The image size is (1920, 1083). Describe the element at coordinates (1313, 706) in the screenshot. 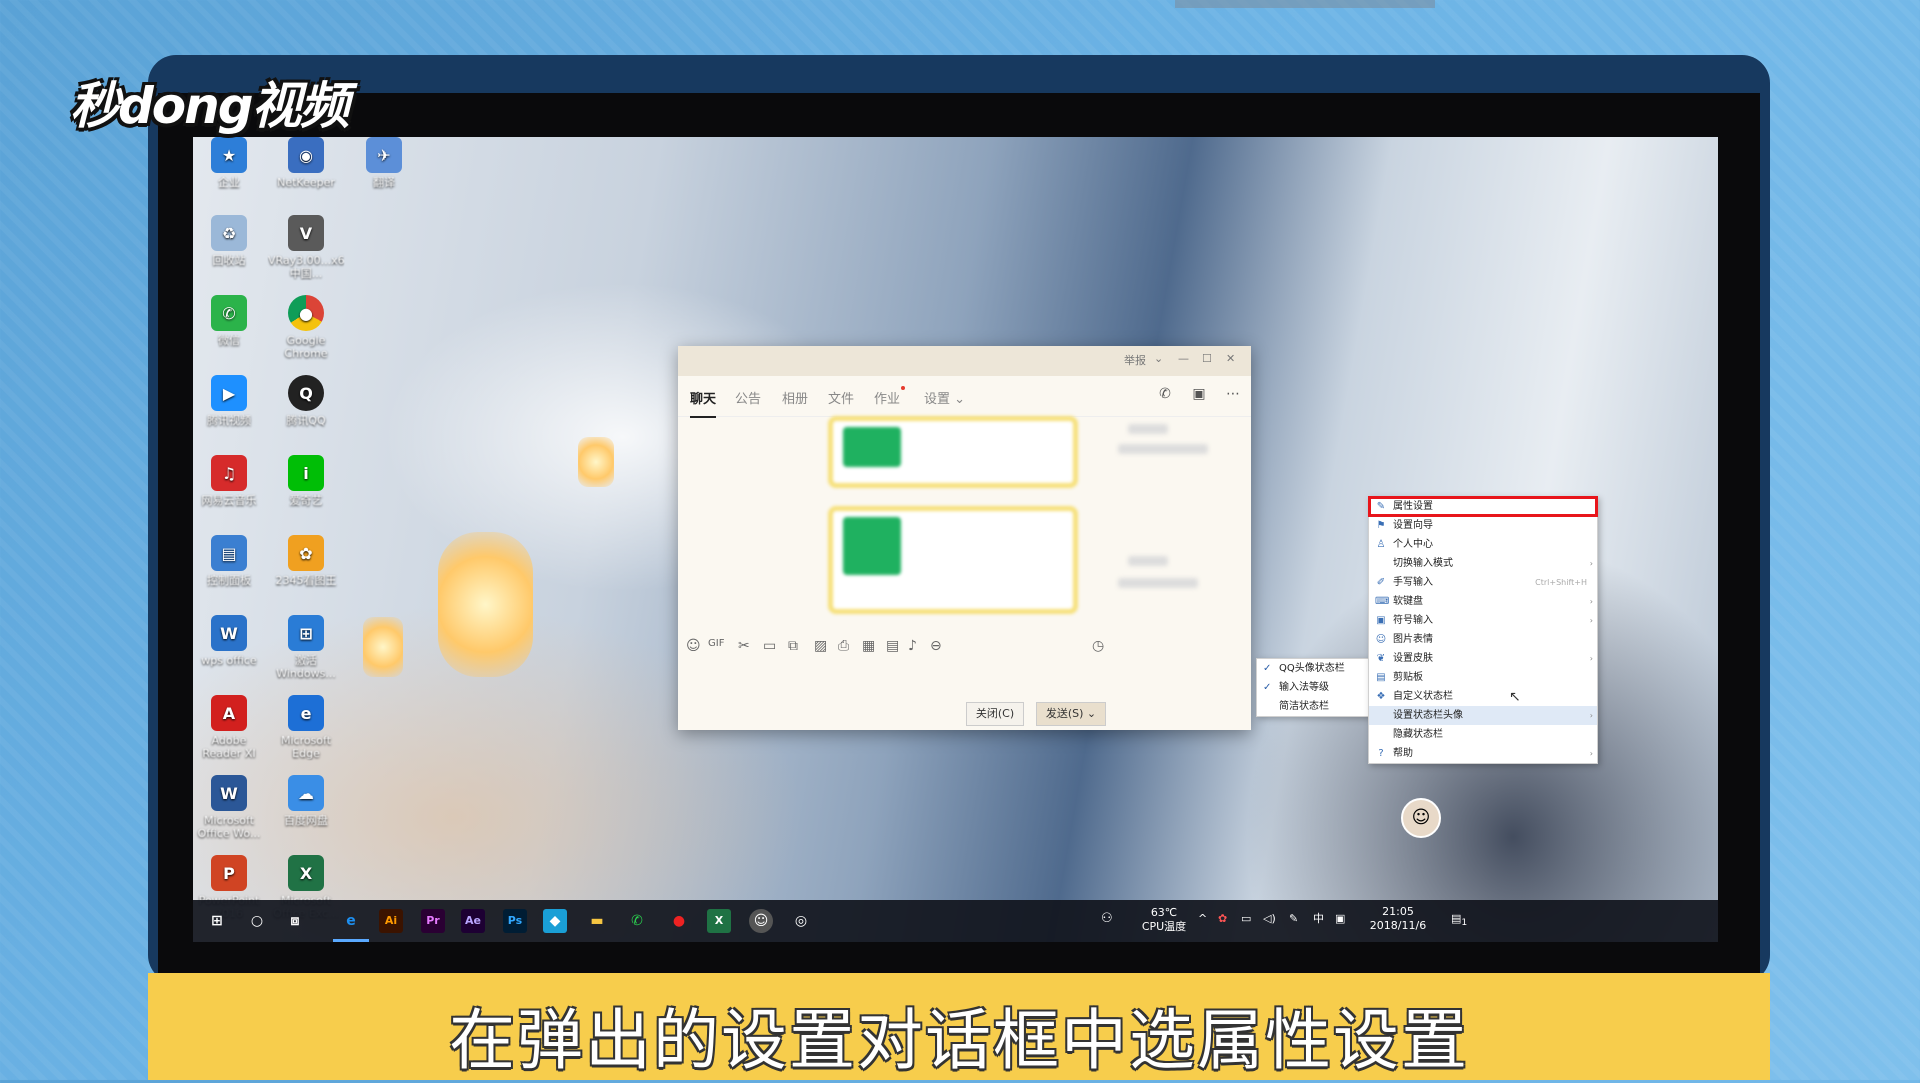

I see `submenu-item: 简洁状态栏` at that location.